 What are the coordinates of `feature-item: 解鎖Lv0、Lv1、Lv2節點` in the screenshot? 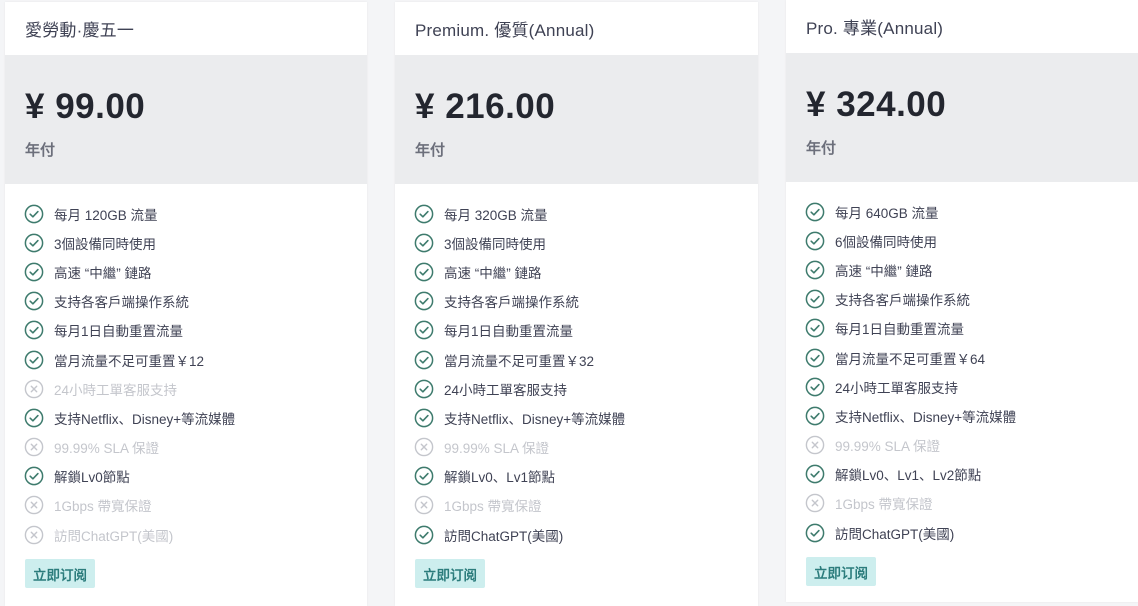 It's located at (971, 474).